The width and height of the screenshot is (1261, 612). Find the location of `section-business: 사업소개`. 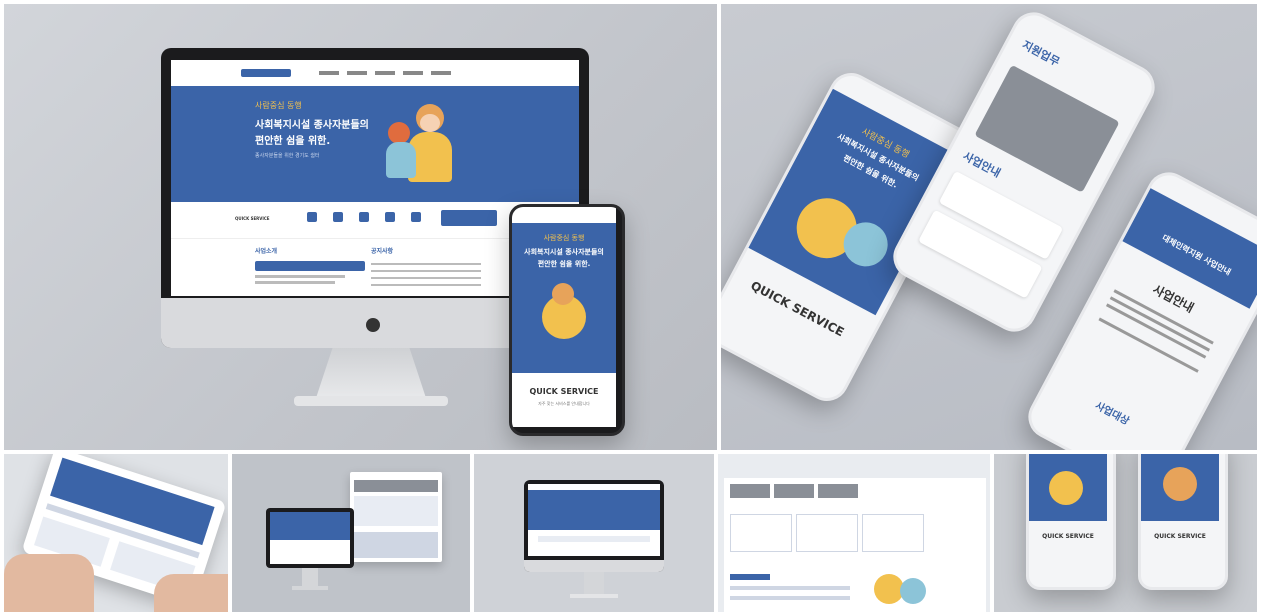

section-business: 사업소개 is located at coordinates (310, 269).